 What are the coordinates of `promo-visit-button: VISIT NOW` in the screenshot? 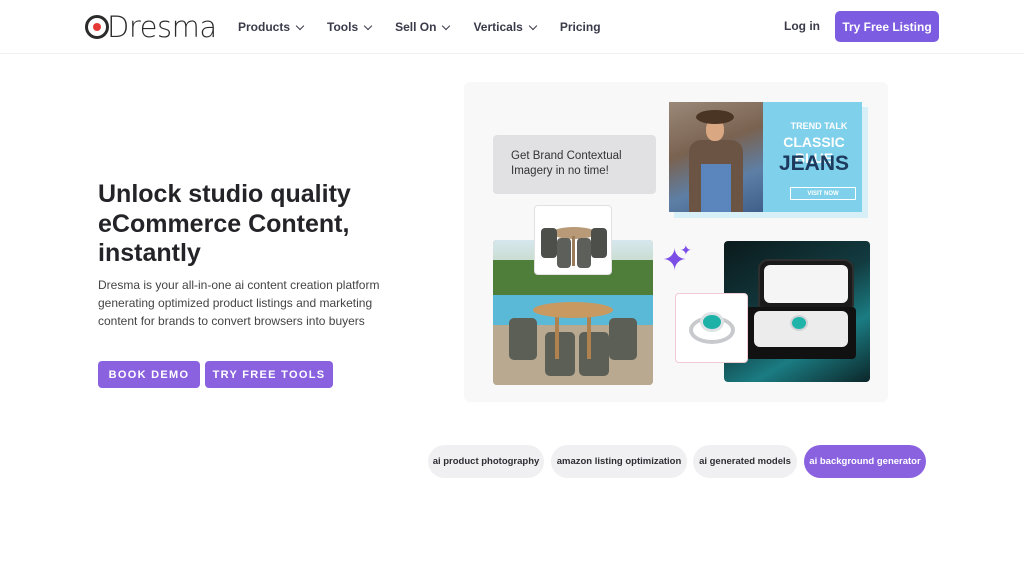 It's located at (823, 193).